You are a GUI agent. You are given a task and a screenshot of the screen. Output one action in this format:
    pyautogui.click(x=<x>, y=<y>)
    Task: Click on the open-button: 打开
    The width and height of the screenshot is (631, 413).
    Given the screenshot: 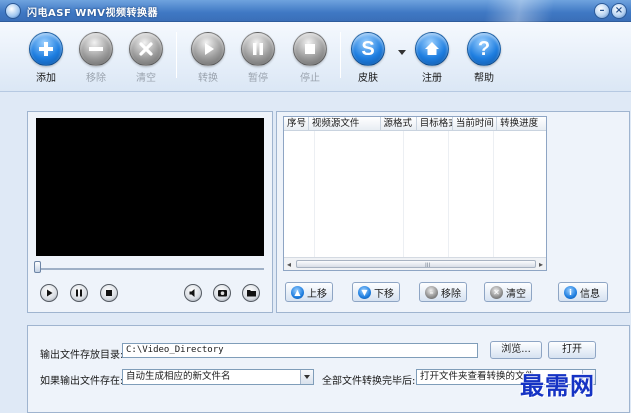 What is the action you would take?
    pyautogui.click(x=572, y=350)
    